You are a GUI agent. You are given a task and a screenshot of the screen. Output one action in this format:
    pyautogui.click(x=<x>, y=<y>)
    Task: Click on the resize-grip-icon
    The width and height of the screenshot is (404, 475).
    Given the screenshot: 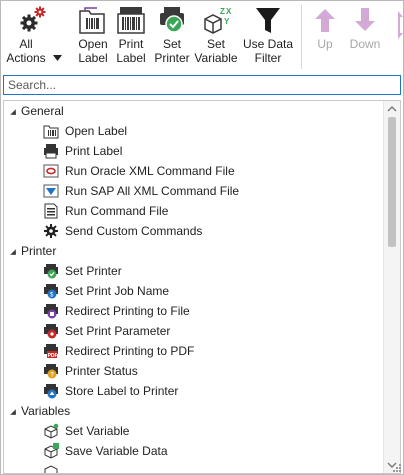 What is the action you would take?
    pyautogui.click(x=396, y=467)
    